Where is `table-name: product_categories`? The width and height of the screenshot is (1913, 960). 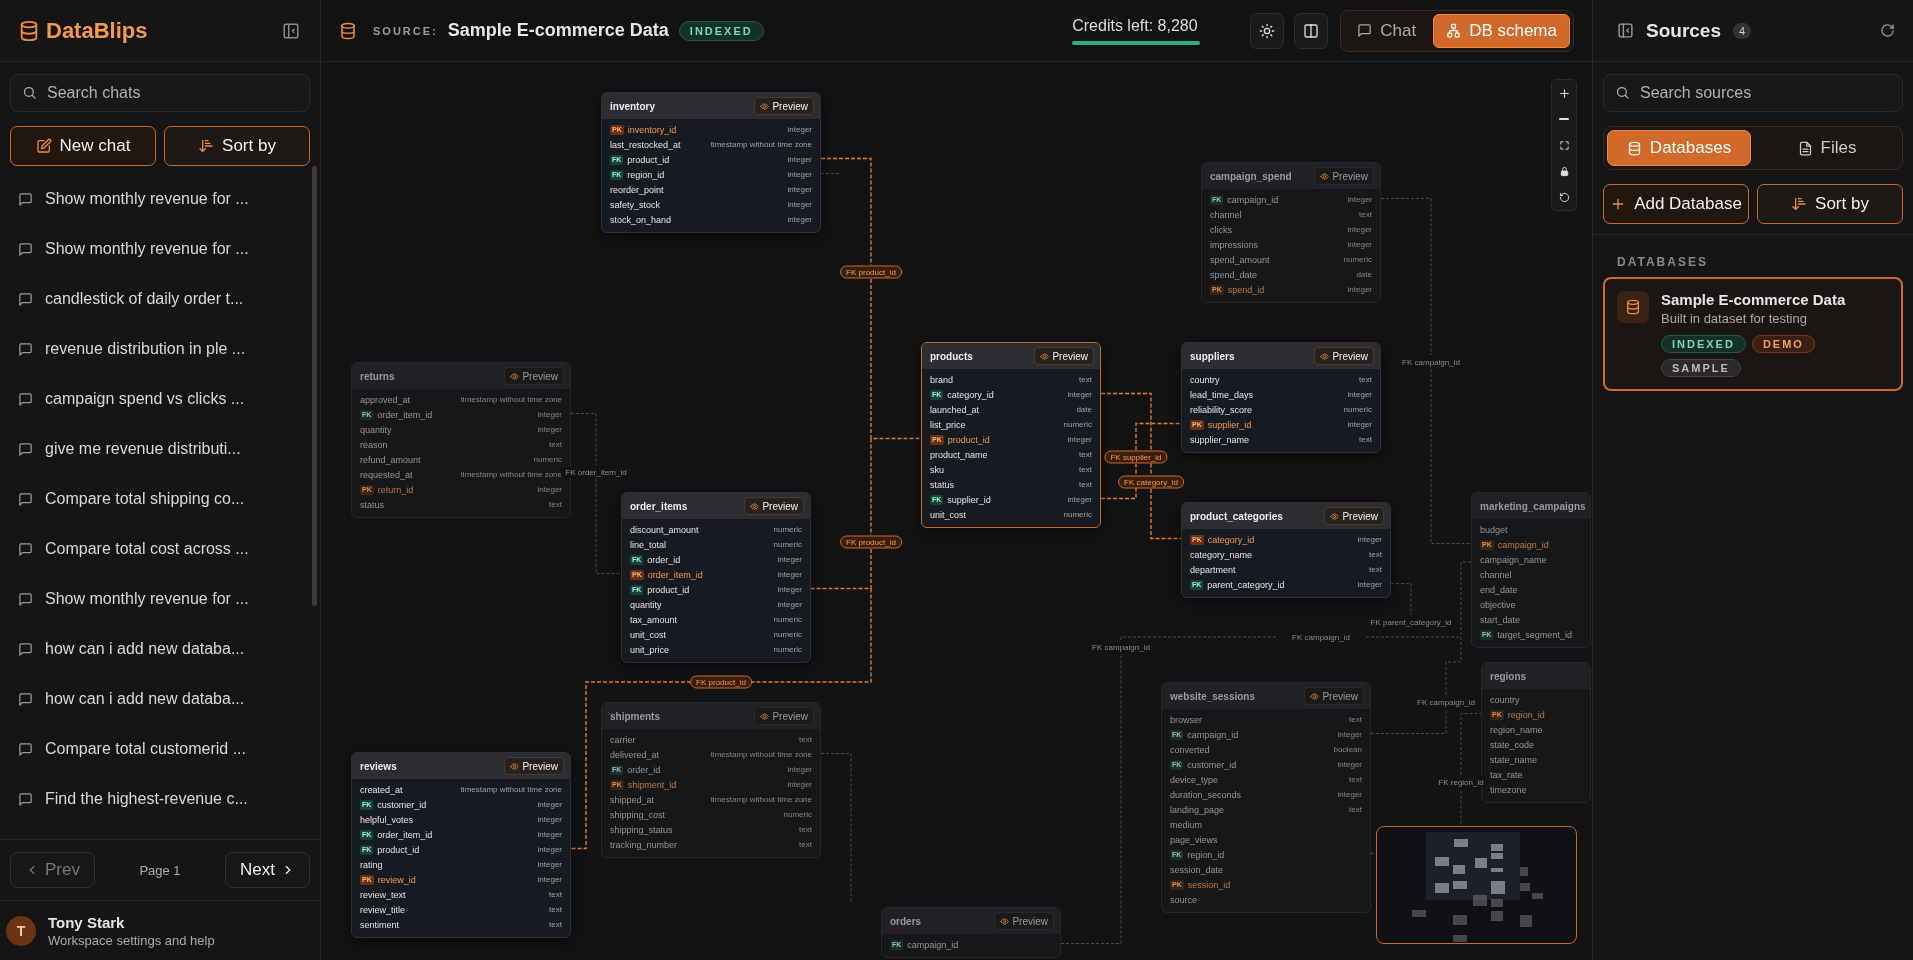
table-name: product_categories is located at coordinates (1236, 516).